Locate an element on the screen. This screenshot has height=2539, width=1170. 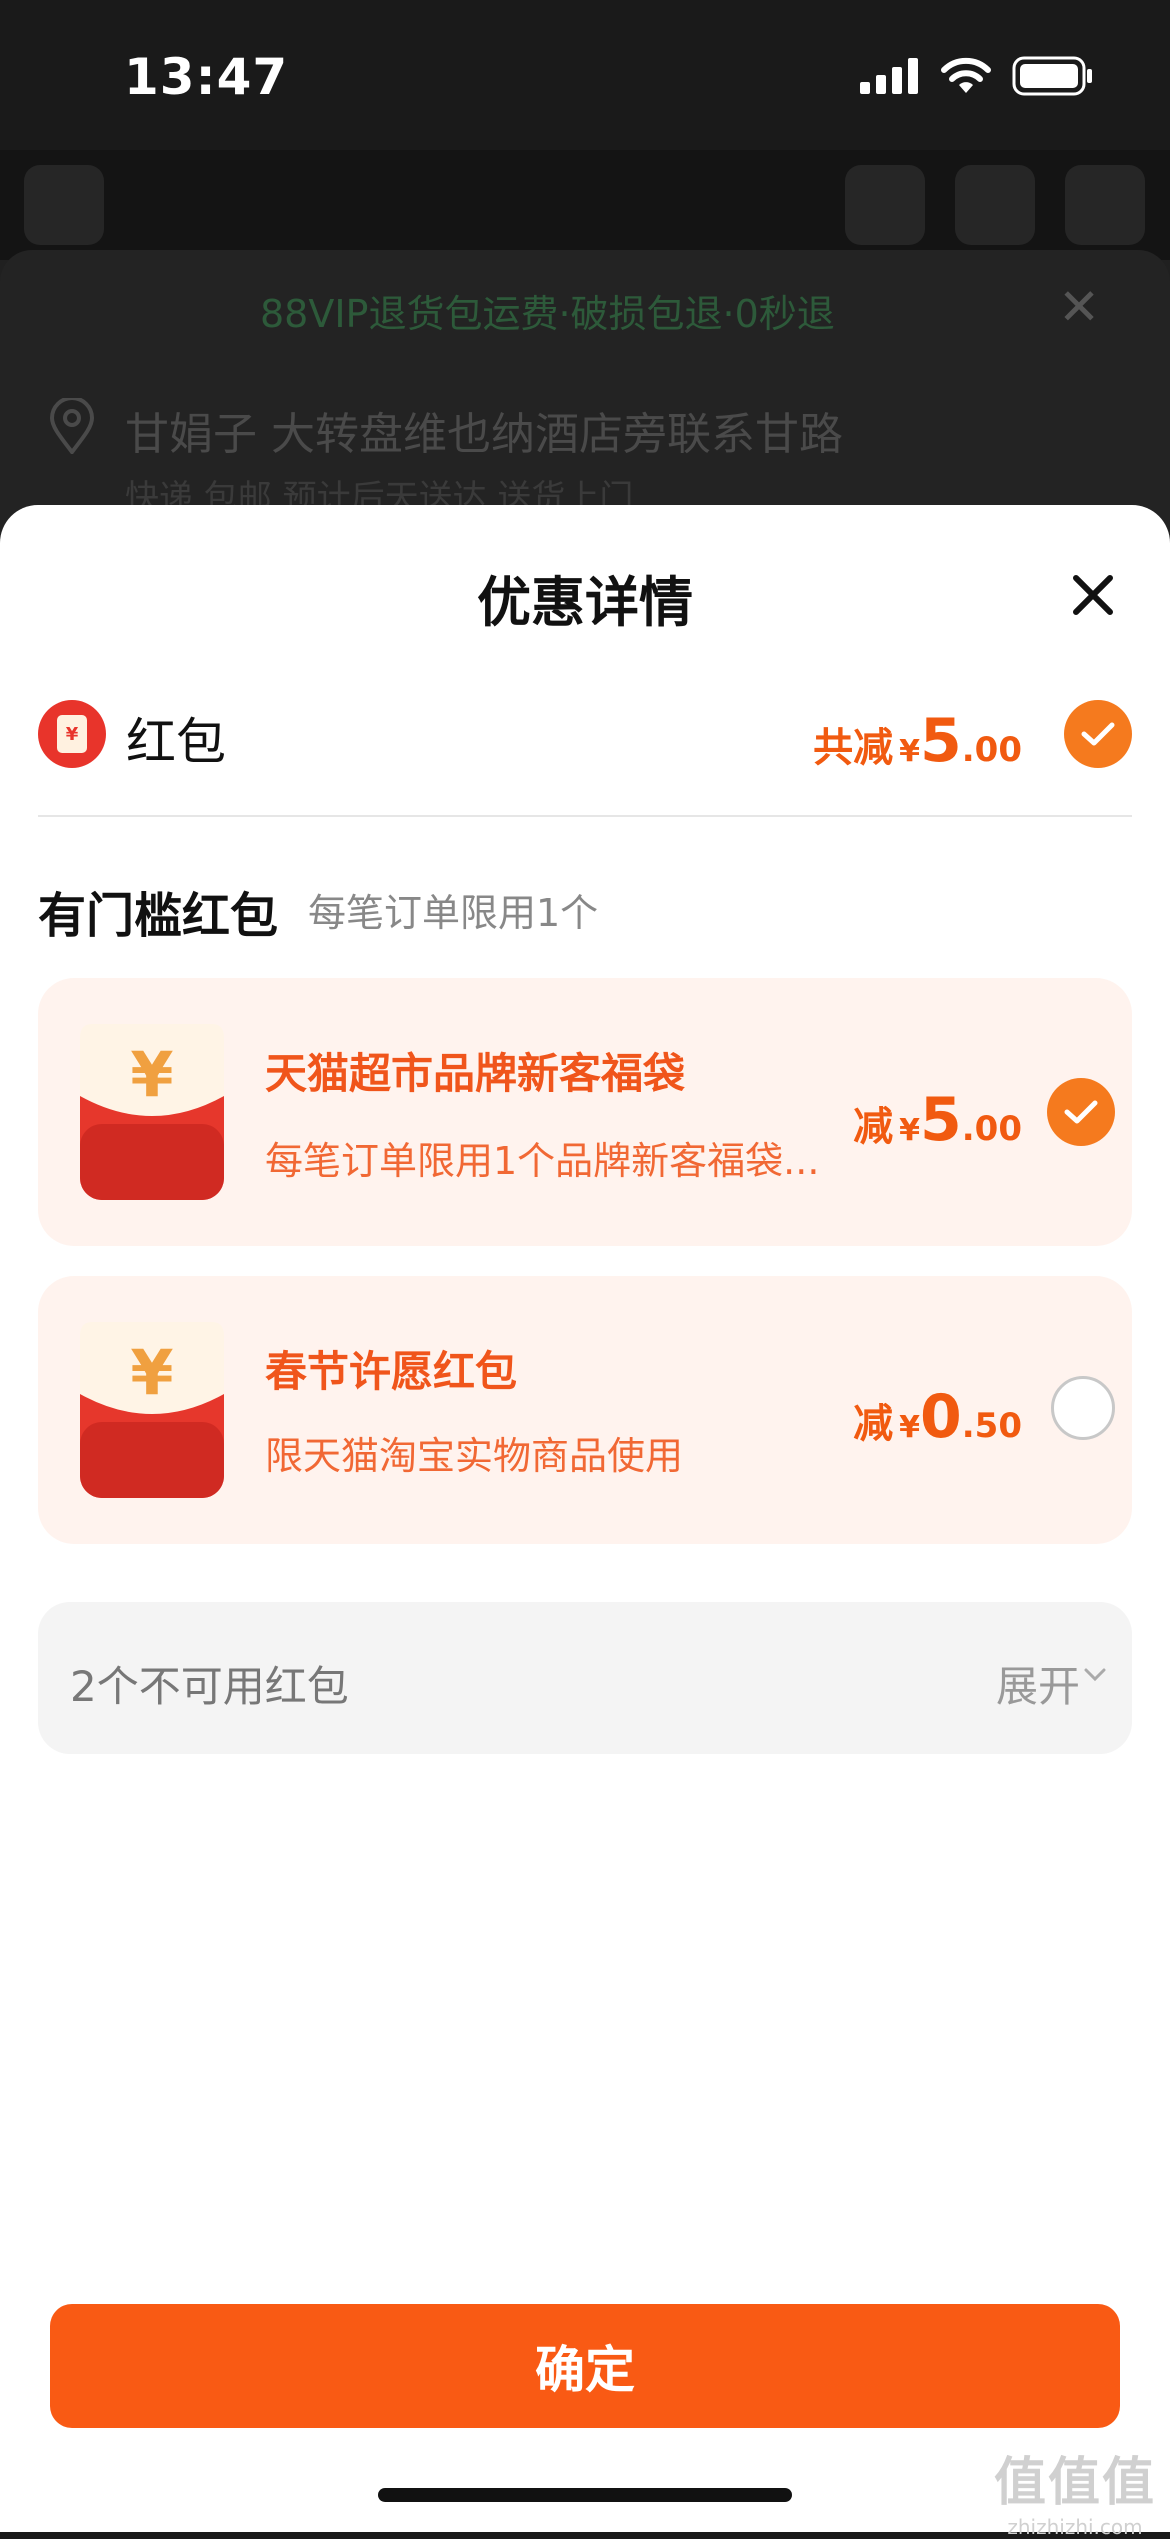
section-subtitle: 每笔订单限用1个 is located at coordinates (453, 913).